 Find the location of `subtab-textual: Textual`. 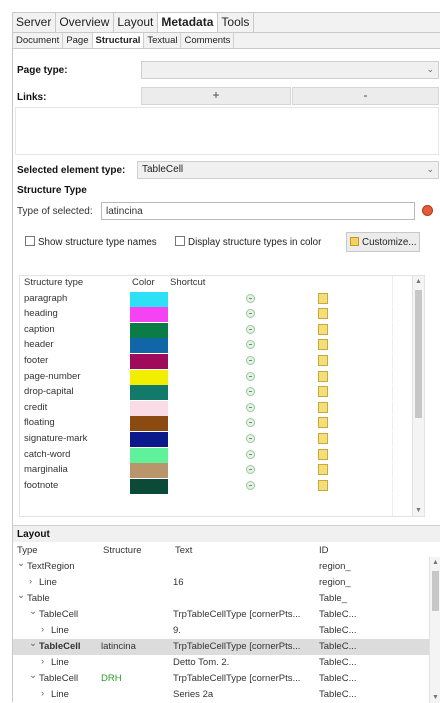

subtab-textual: Textual is located at coordinates (163, 40).